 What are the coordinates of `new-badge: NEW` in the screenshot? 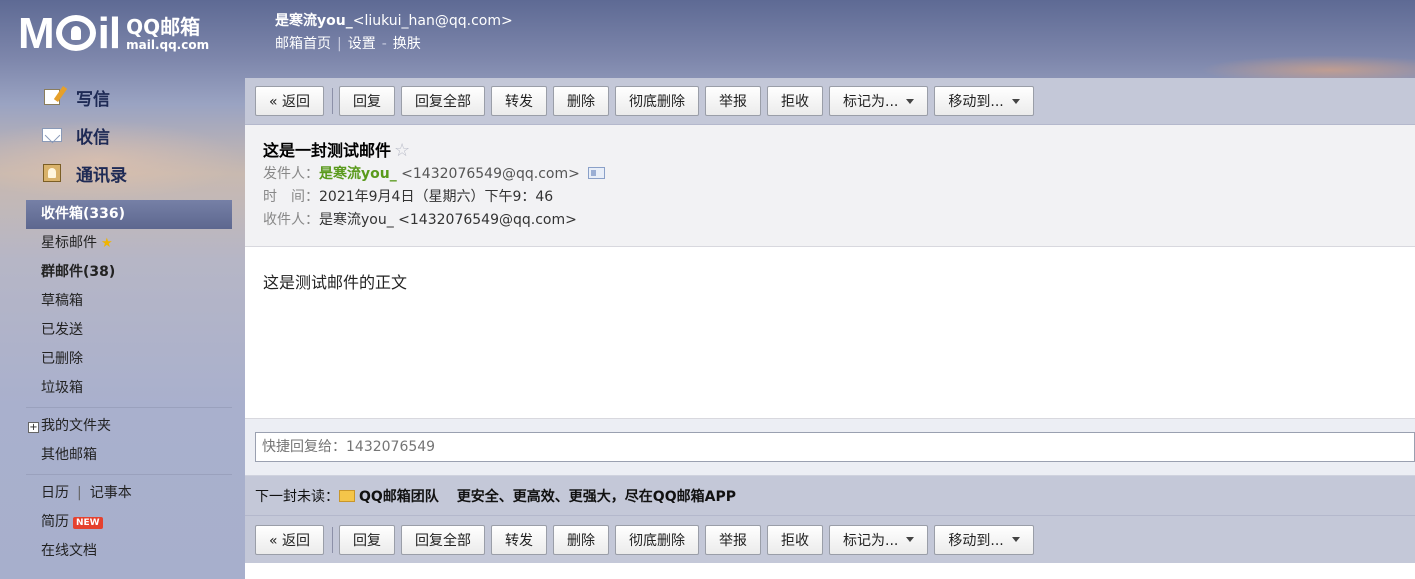 It's located at (88, 523).